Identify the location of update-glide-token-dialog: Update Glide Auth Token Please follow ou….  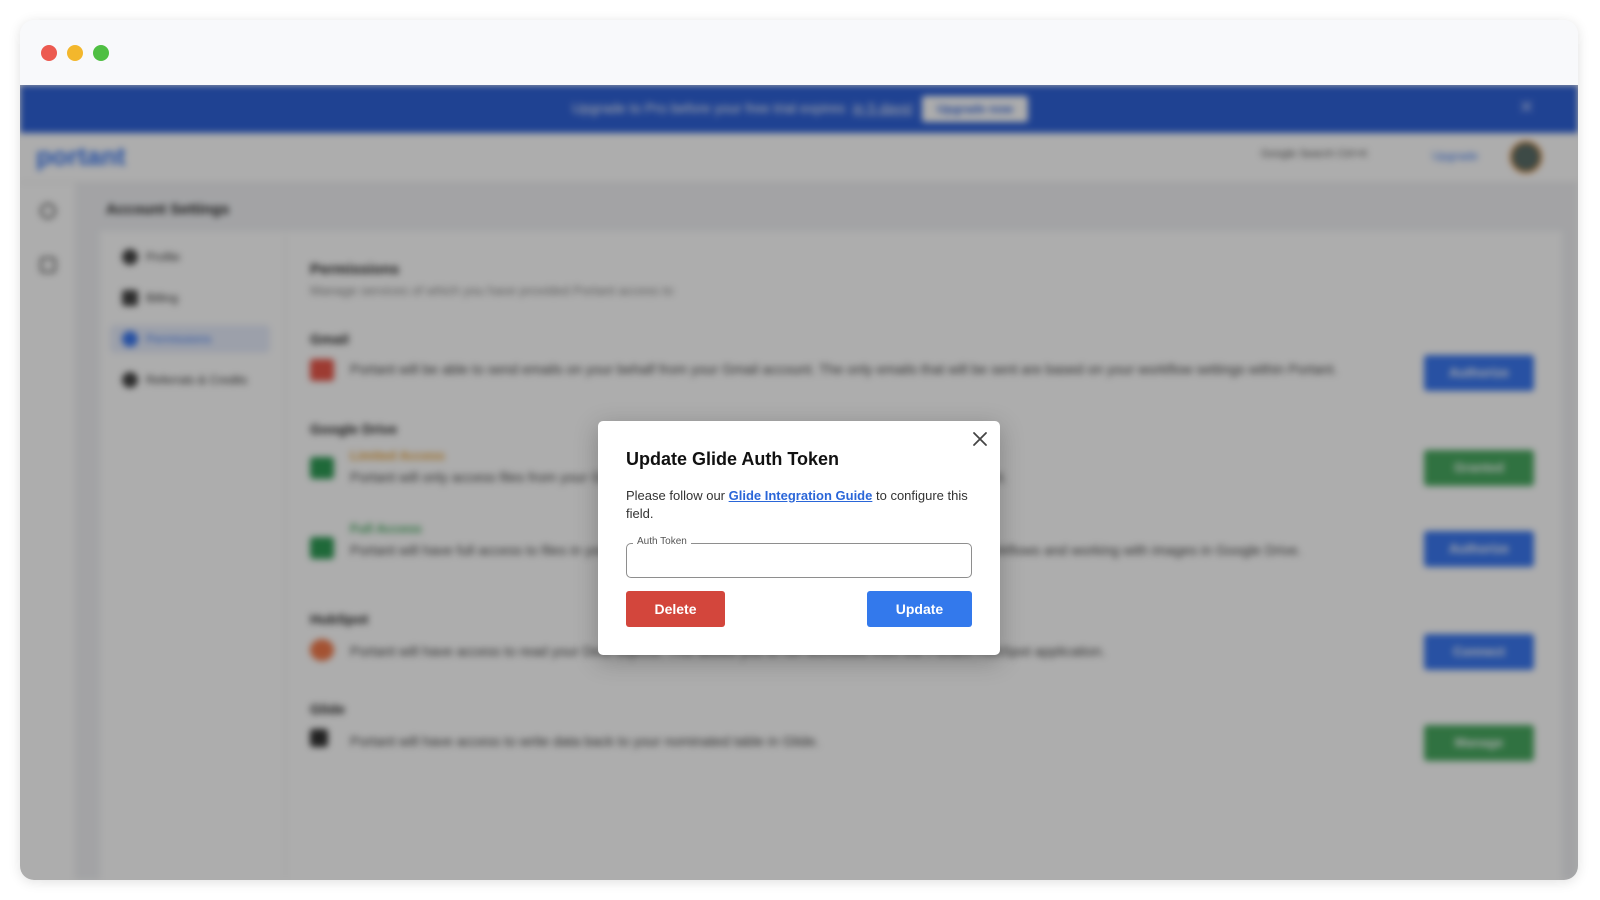
(799, 538).